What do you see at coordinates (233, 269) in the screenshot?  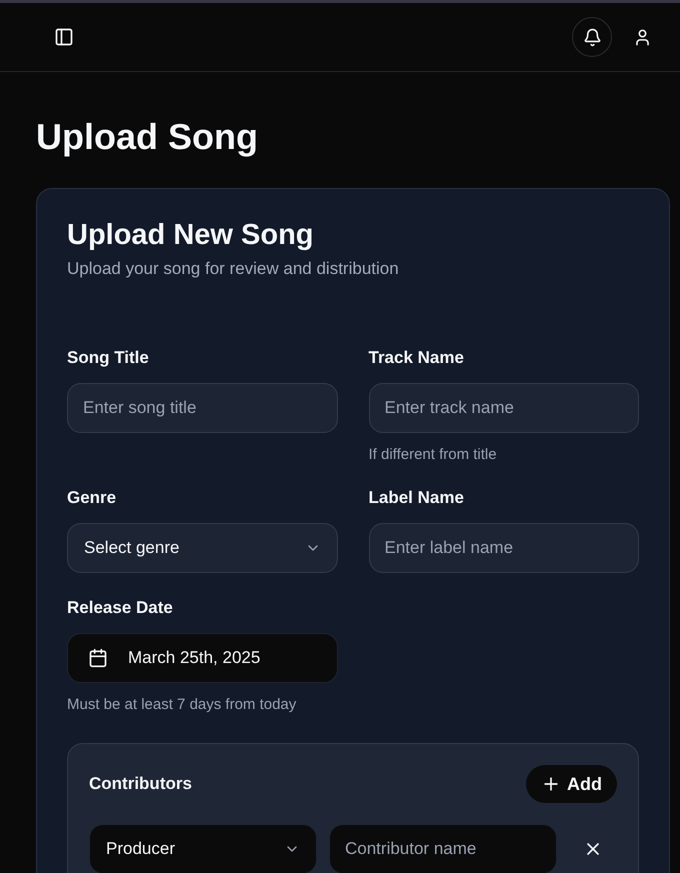 I see `card-subtitle: Upload your song for review and distribution` at bounding box center [233, 269].